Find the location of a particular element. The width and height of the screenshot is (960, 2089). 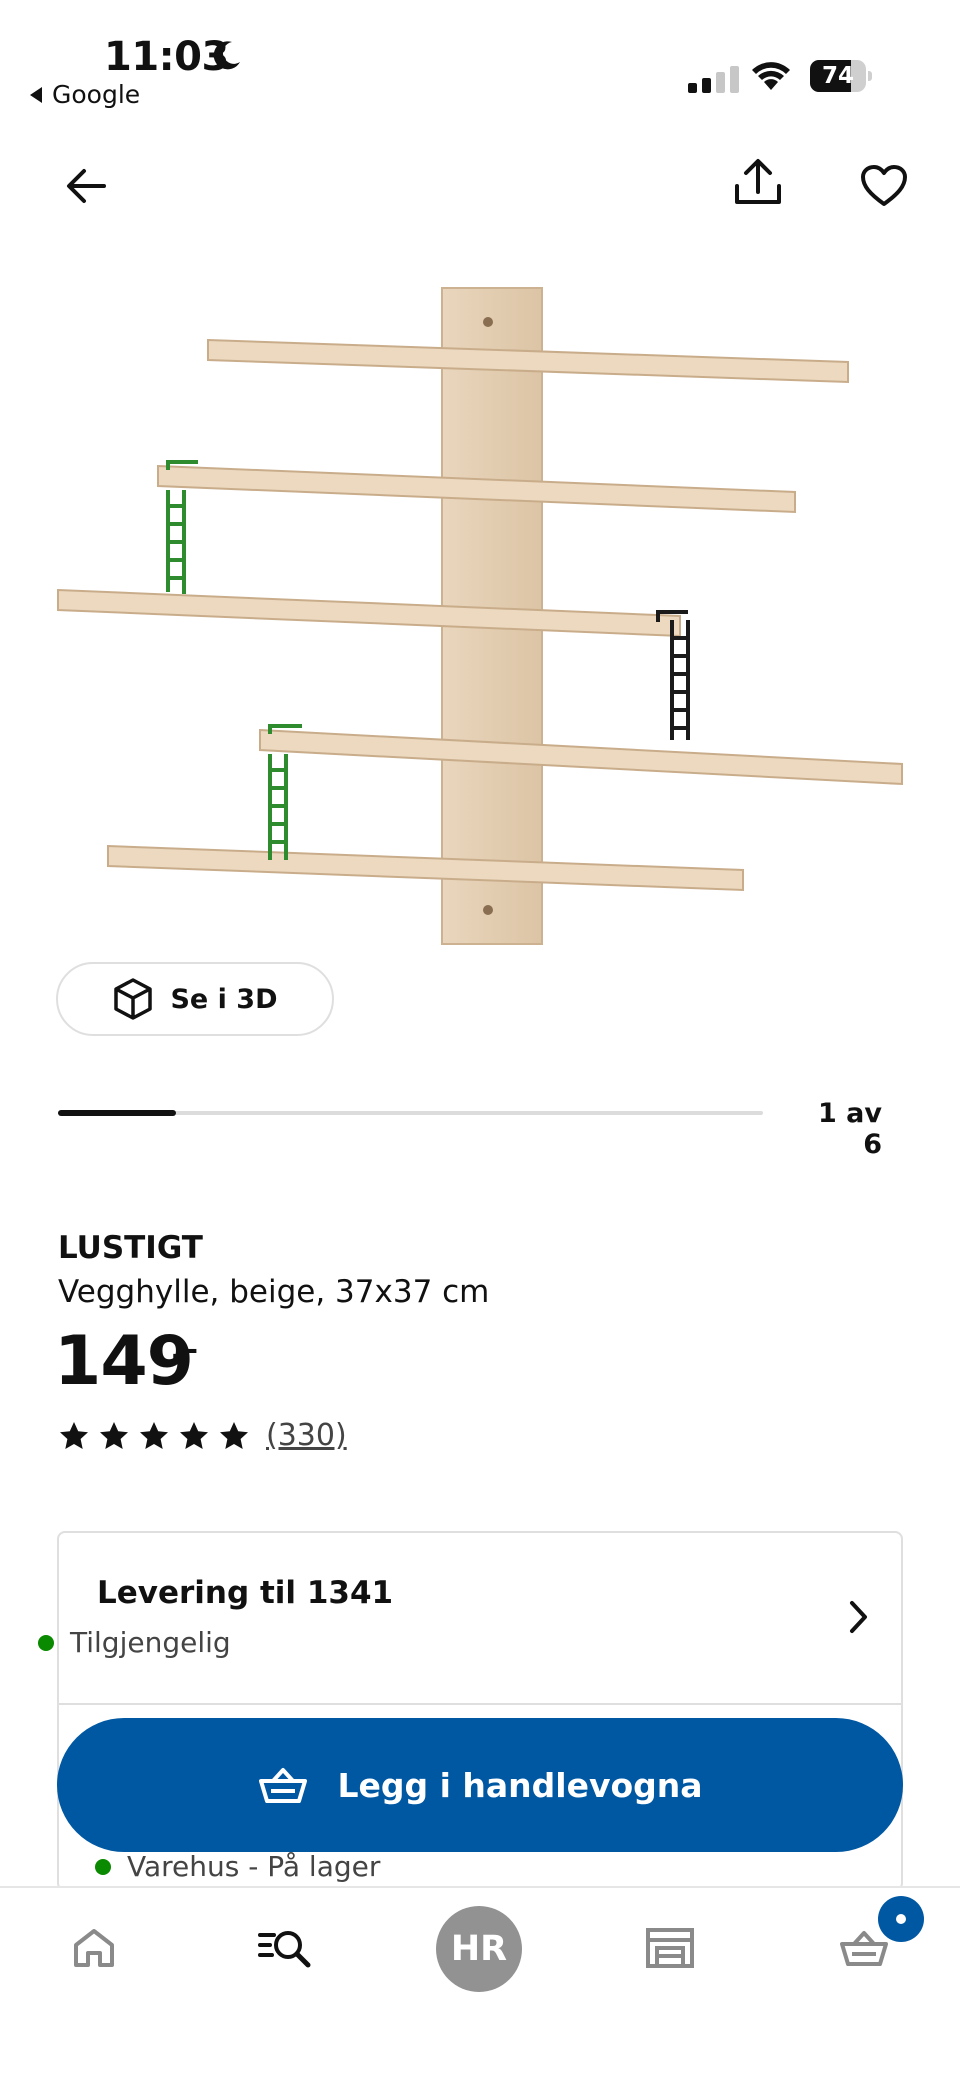

delivery-status: Tilgjengelig is located at coordinates (134, 1642).